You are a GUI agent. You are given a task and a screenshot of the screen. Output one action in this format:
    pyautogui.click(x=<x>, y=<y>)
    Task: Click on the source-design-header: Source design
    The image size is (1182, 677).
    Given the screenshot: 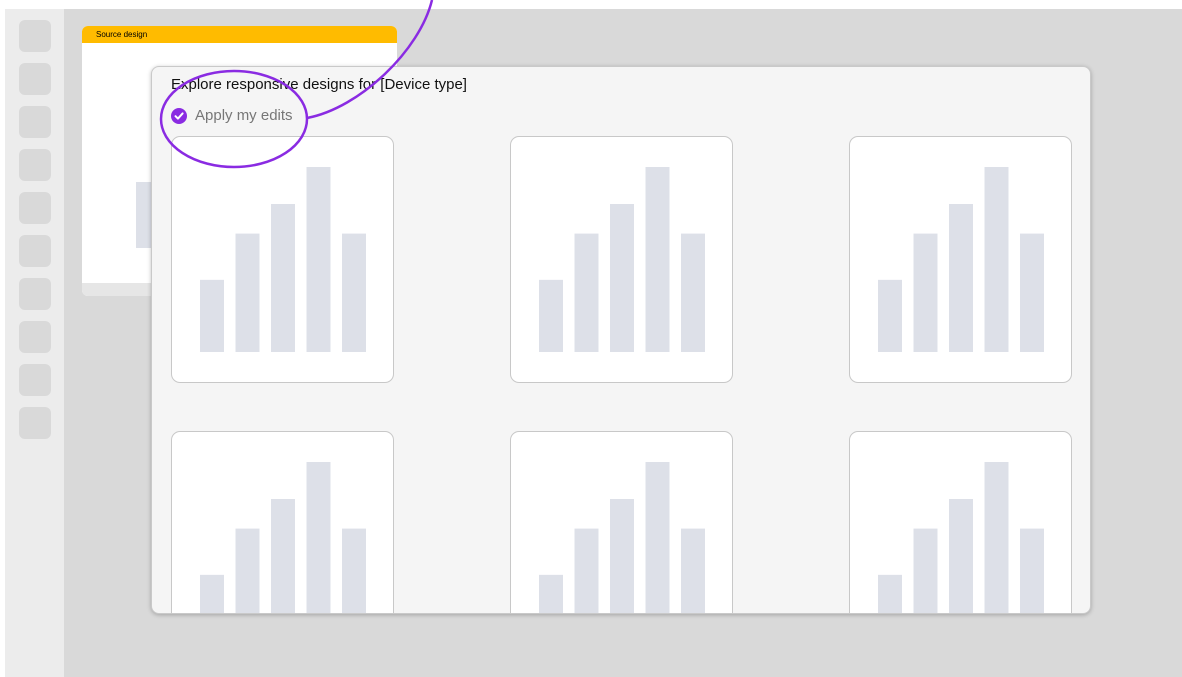 What is the action you would take?
    pyautogui.click(x=239, y=34)
    